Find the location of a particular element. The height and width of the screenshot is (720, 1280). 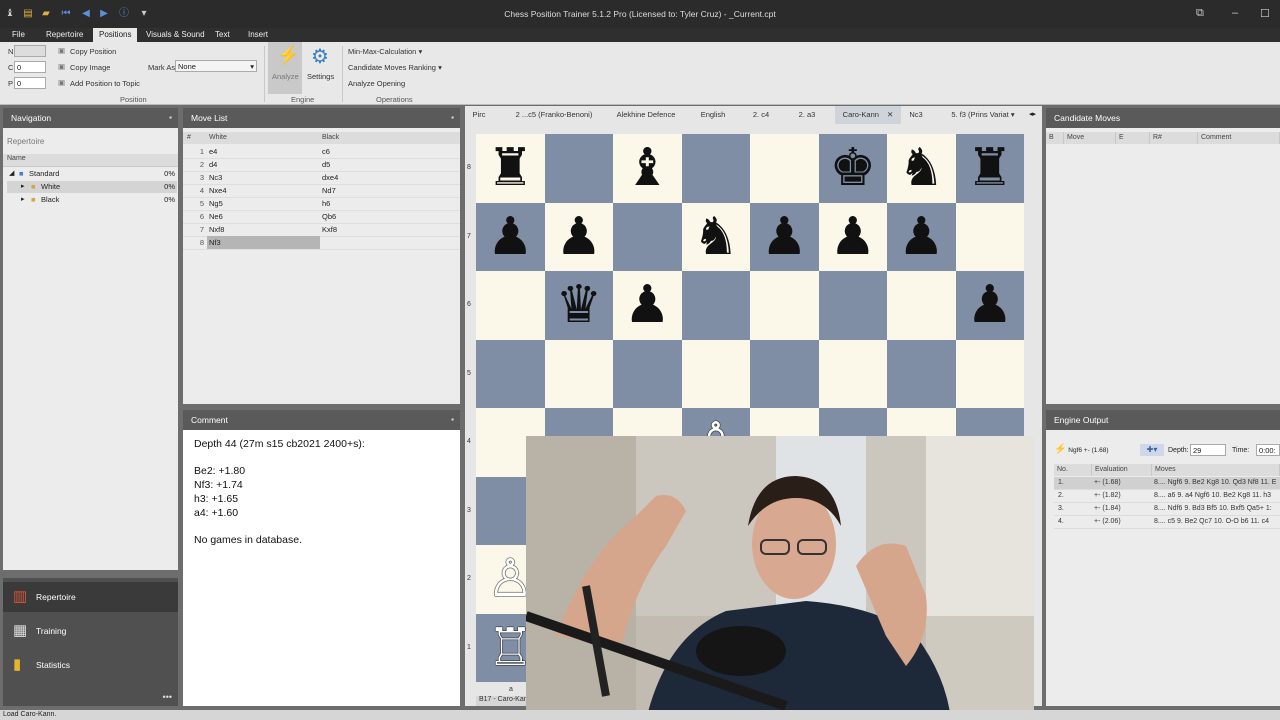

square-a5 is located at coordinates (510, 373).